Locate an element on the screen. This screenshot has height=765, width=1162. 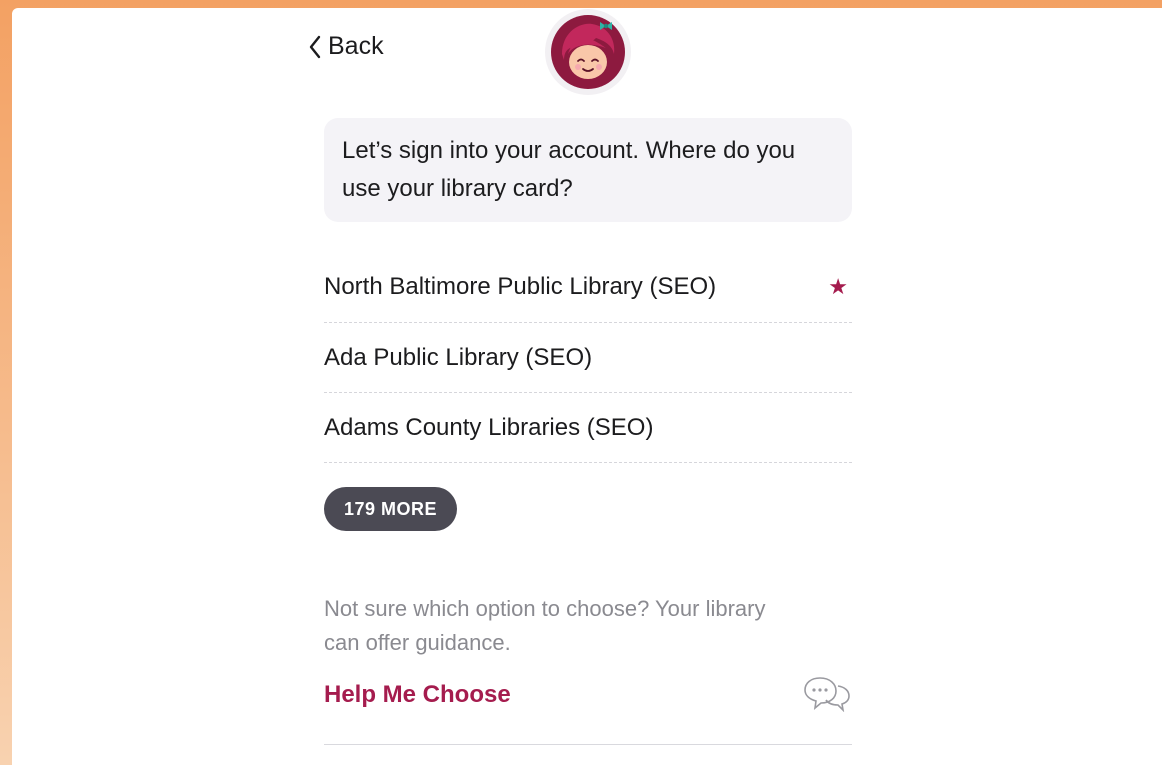
list-item: North Baltimore Public Library (SEO) ★ is located at coordinates (588, 287).